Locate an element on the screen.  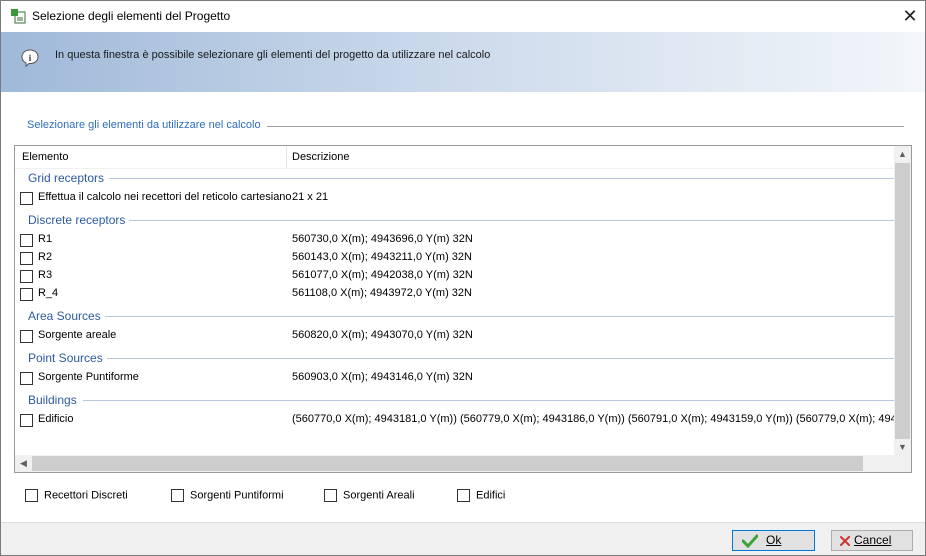
group-header-point-sources: Point Sources is located at coordinates (65, 358).